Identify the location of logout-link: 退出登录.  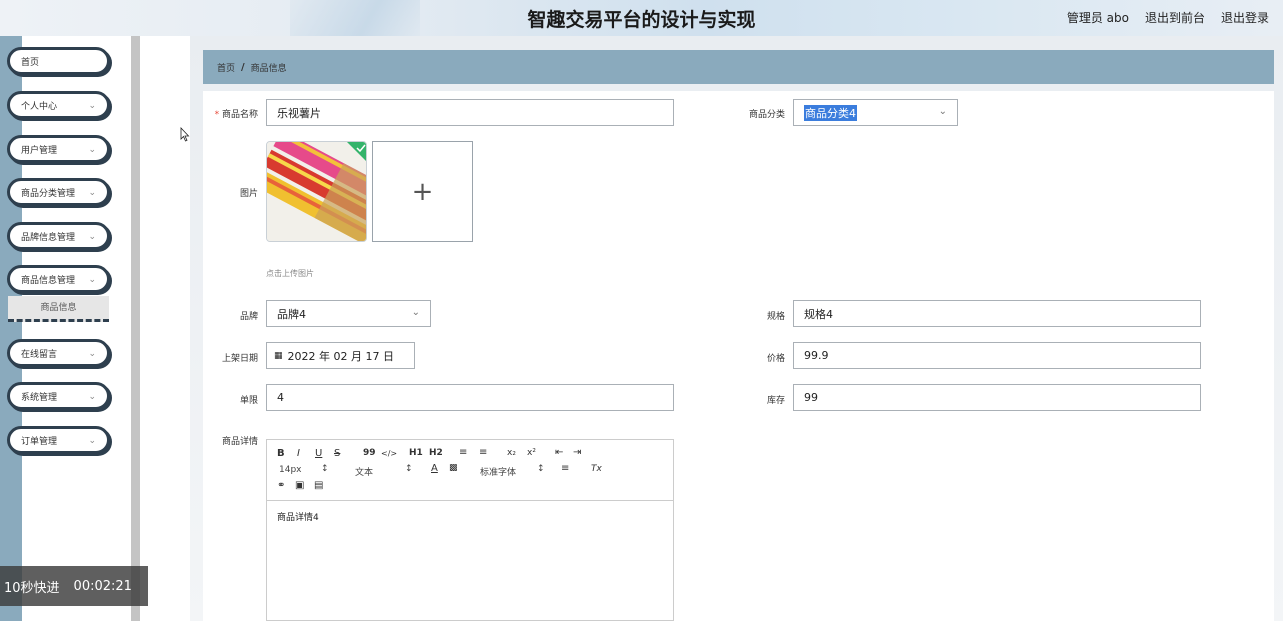
(1245, 17).